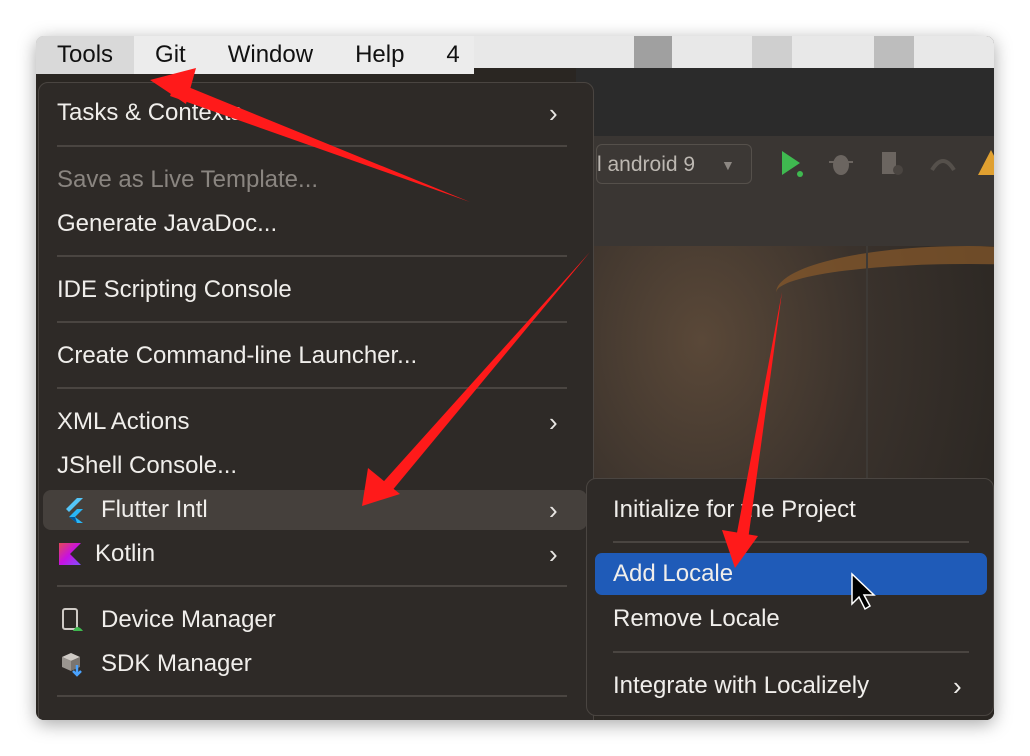 The width and height of the screenshot is (1030, 756). Describe the element at coordinates (841, 163) in the screenshot. I see `debug-icon` at that location.